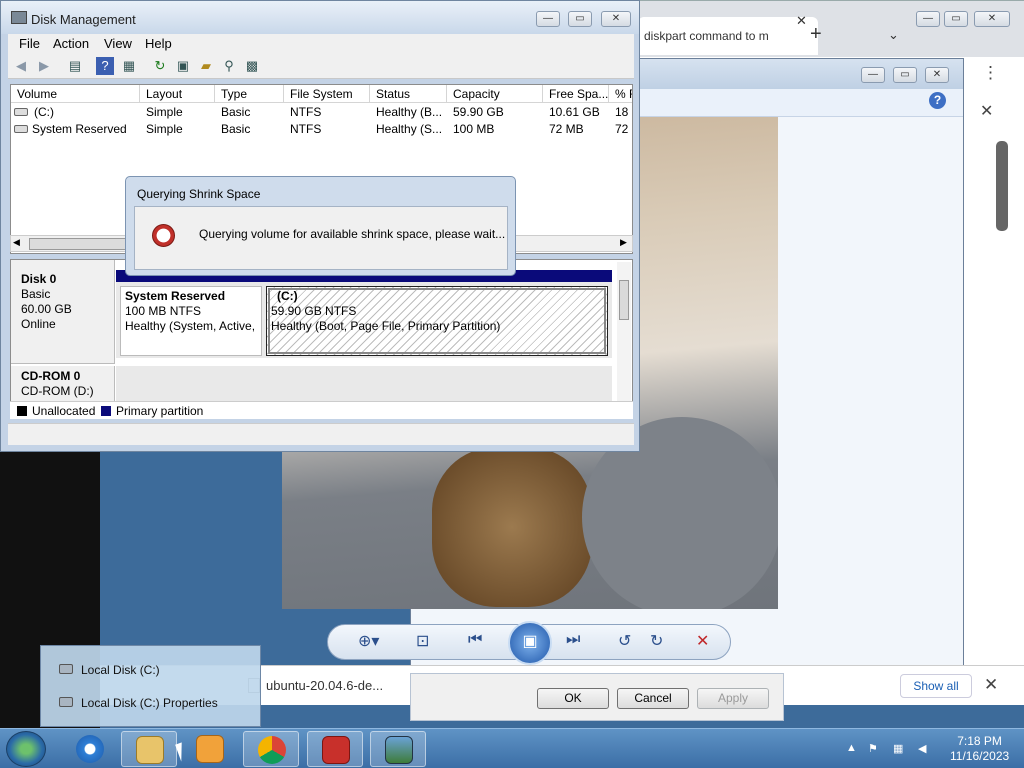 The width and height of the screenshot is (1024, 768). Describe the element at coordinates (495, 94) in the screenshot. I see `column-capacity: Capacity` at that location.